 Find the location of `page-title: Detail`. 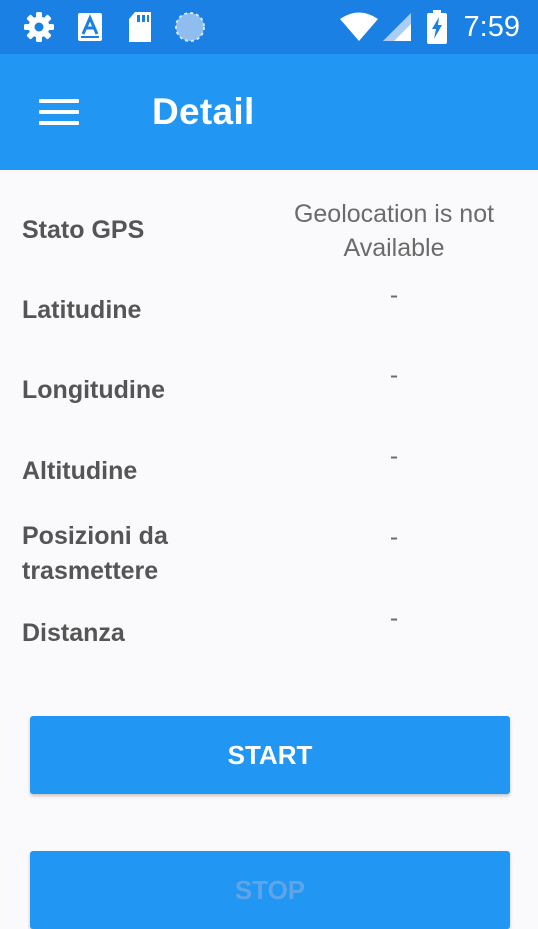

page-title: Detail is located at coordinates (203, 111).